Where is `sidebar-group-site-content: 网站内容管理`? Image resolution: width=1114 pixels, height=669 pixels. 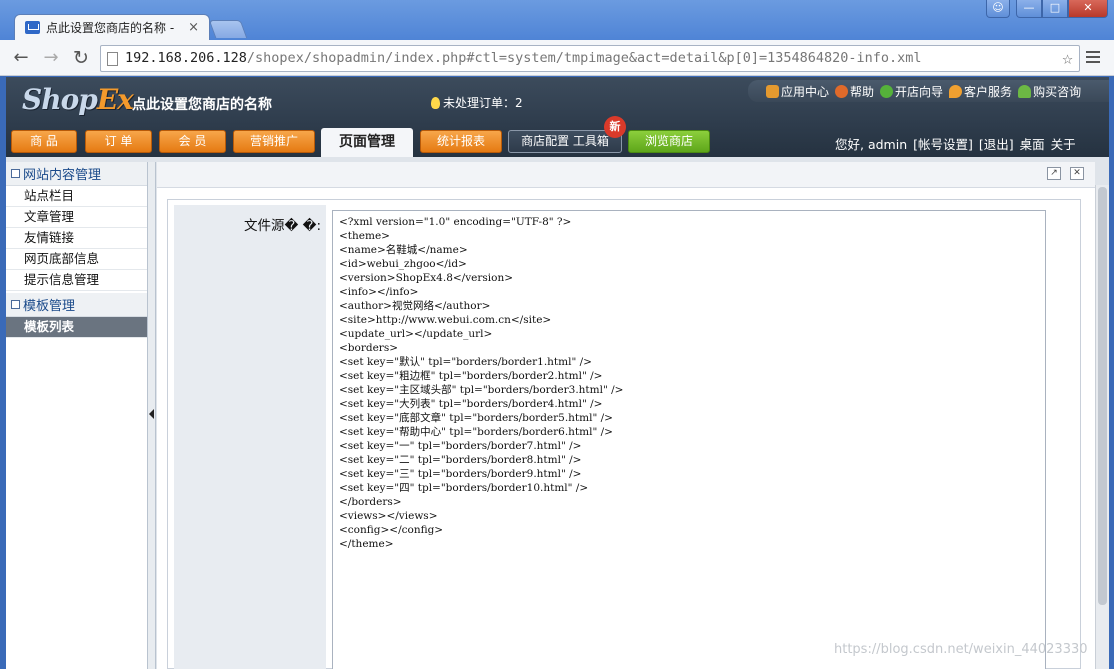 sidebar-group-site-content: 网站内容管理 is located at coordinates (76, 174).